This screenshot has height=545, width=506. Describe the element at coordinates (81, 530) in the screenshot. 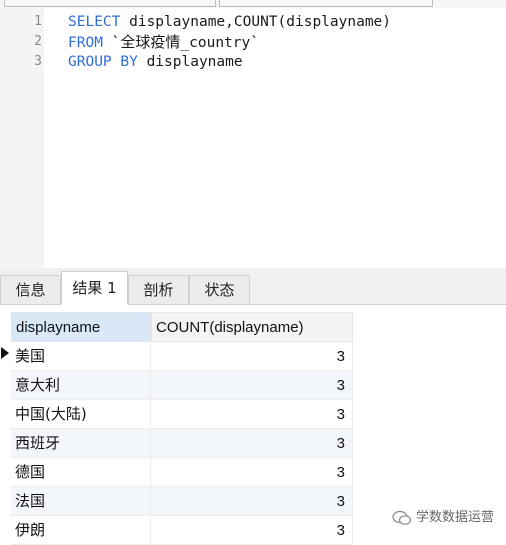

I see `cell-displayname: 伊朗` at that location.